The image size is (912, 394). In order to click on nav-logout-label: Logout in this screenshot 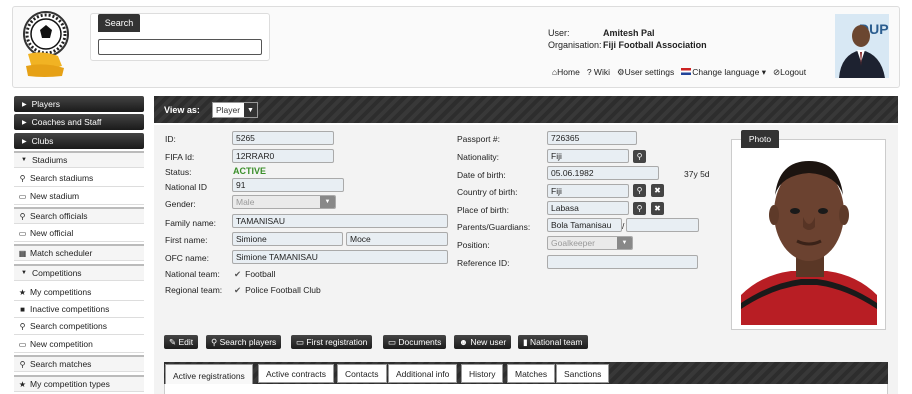, I will do `click(793, 72)`.